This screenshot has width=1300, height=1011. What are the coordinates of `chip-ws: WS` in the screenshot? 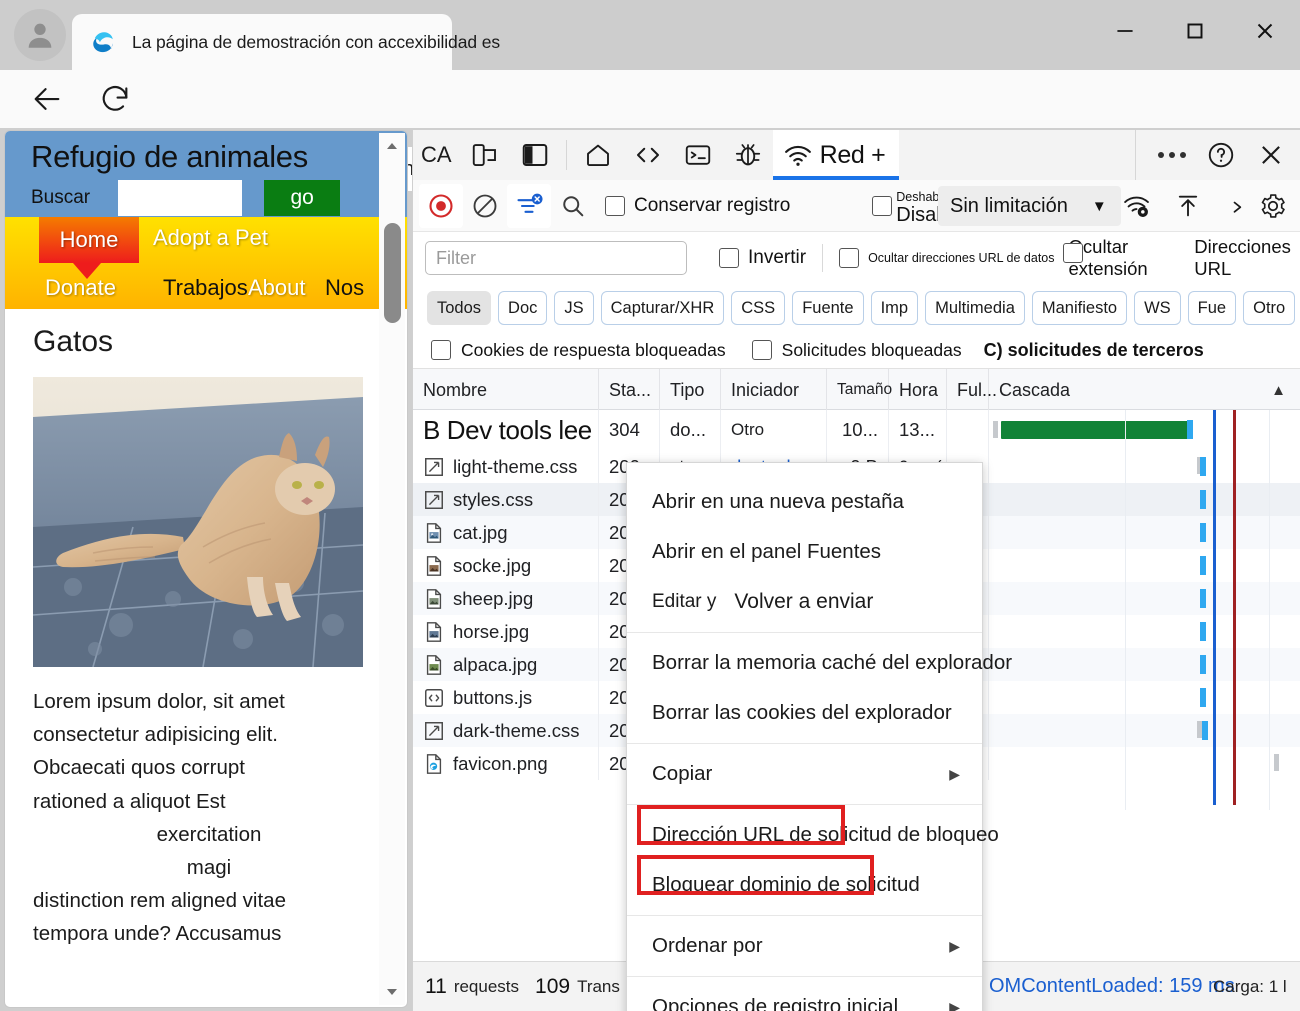 It's located at (1157, 308).